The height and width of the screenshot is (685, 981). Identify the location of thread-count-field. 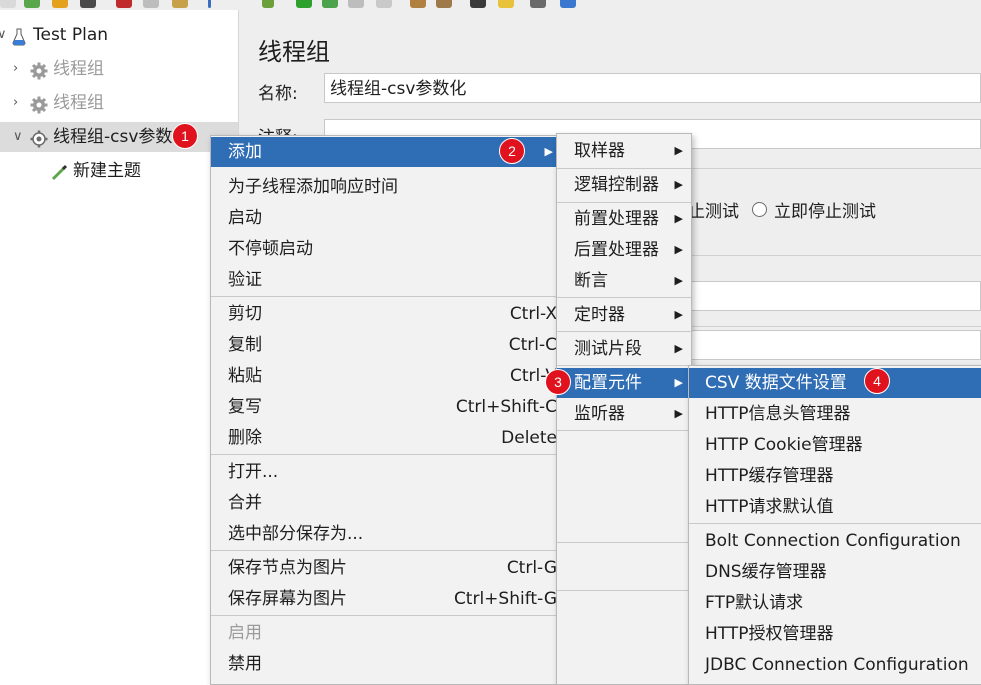
(835, 296).